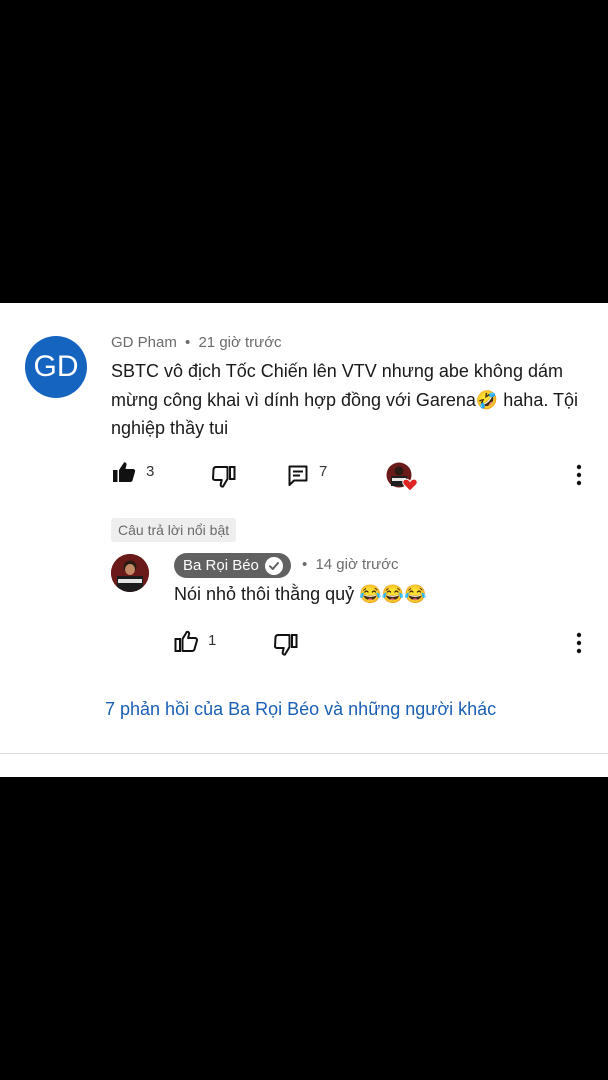 Image resolution: width=608 pixels, height=1080 pixels. Describe the element at coordinates (186, 641) in the screenshot. I see `thumbs-up-icon` at that location.